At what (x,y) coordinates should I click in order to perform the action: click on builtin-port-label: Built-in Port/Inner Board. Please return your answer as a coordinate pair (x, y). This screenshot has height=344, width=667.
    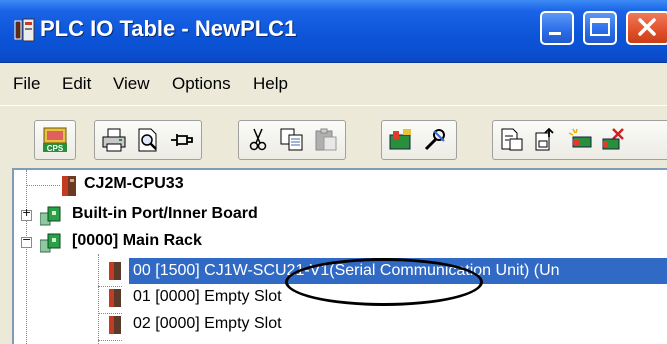
    Looking at the image, I should click on (165, 213).